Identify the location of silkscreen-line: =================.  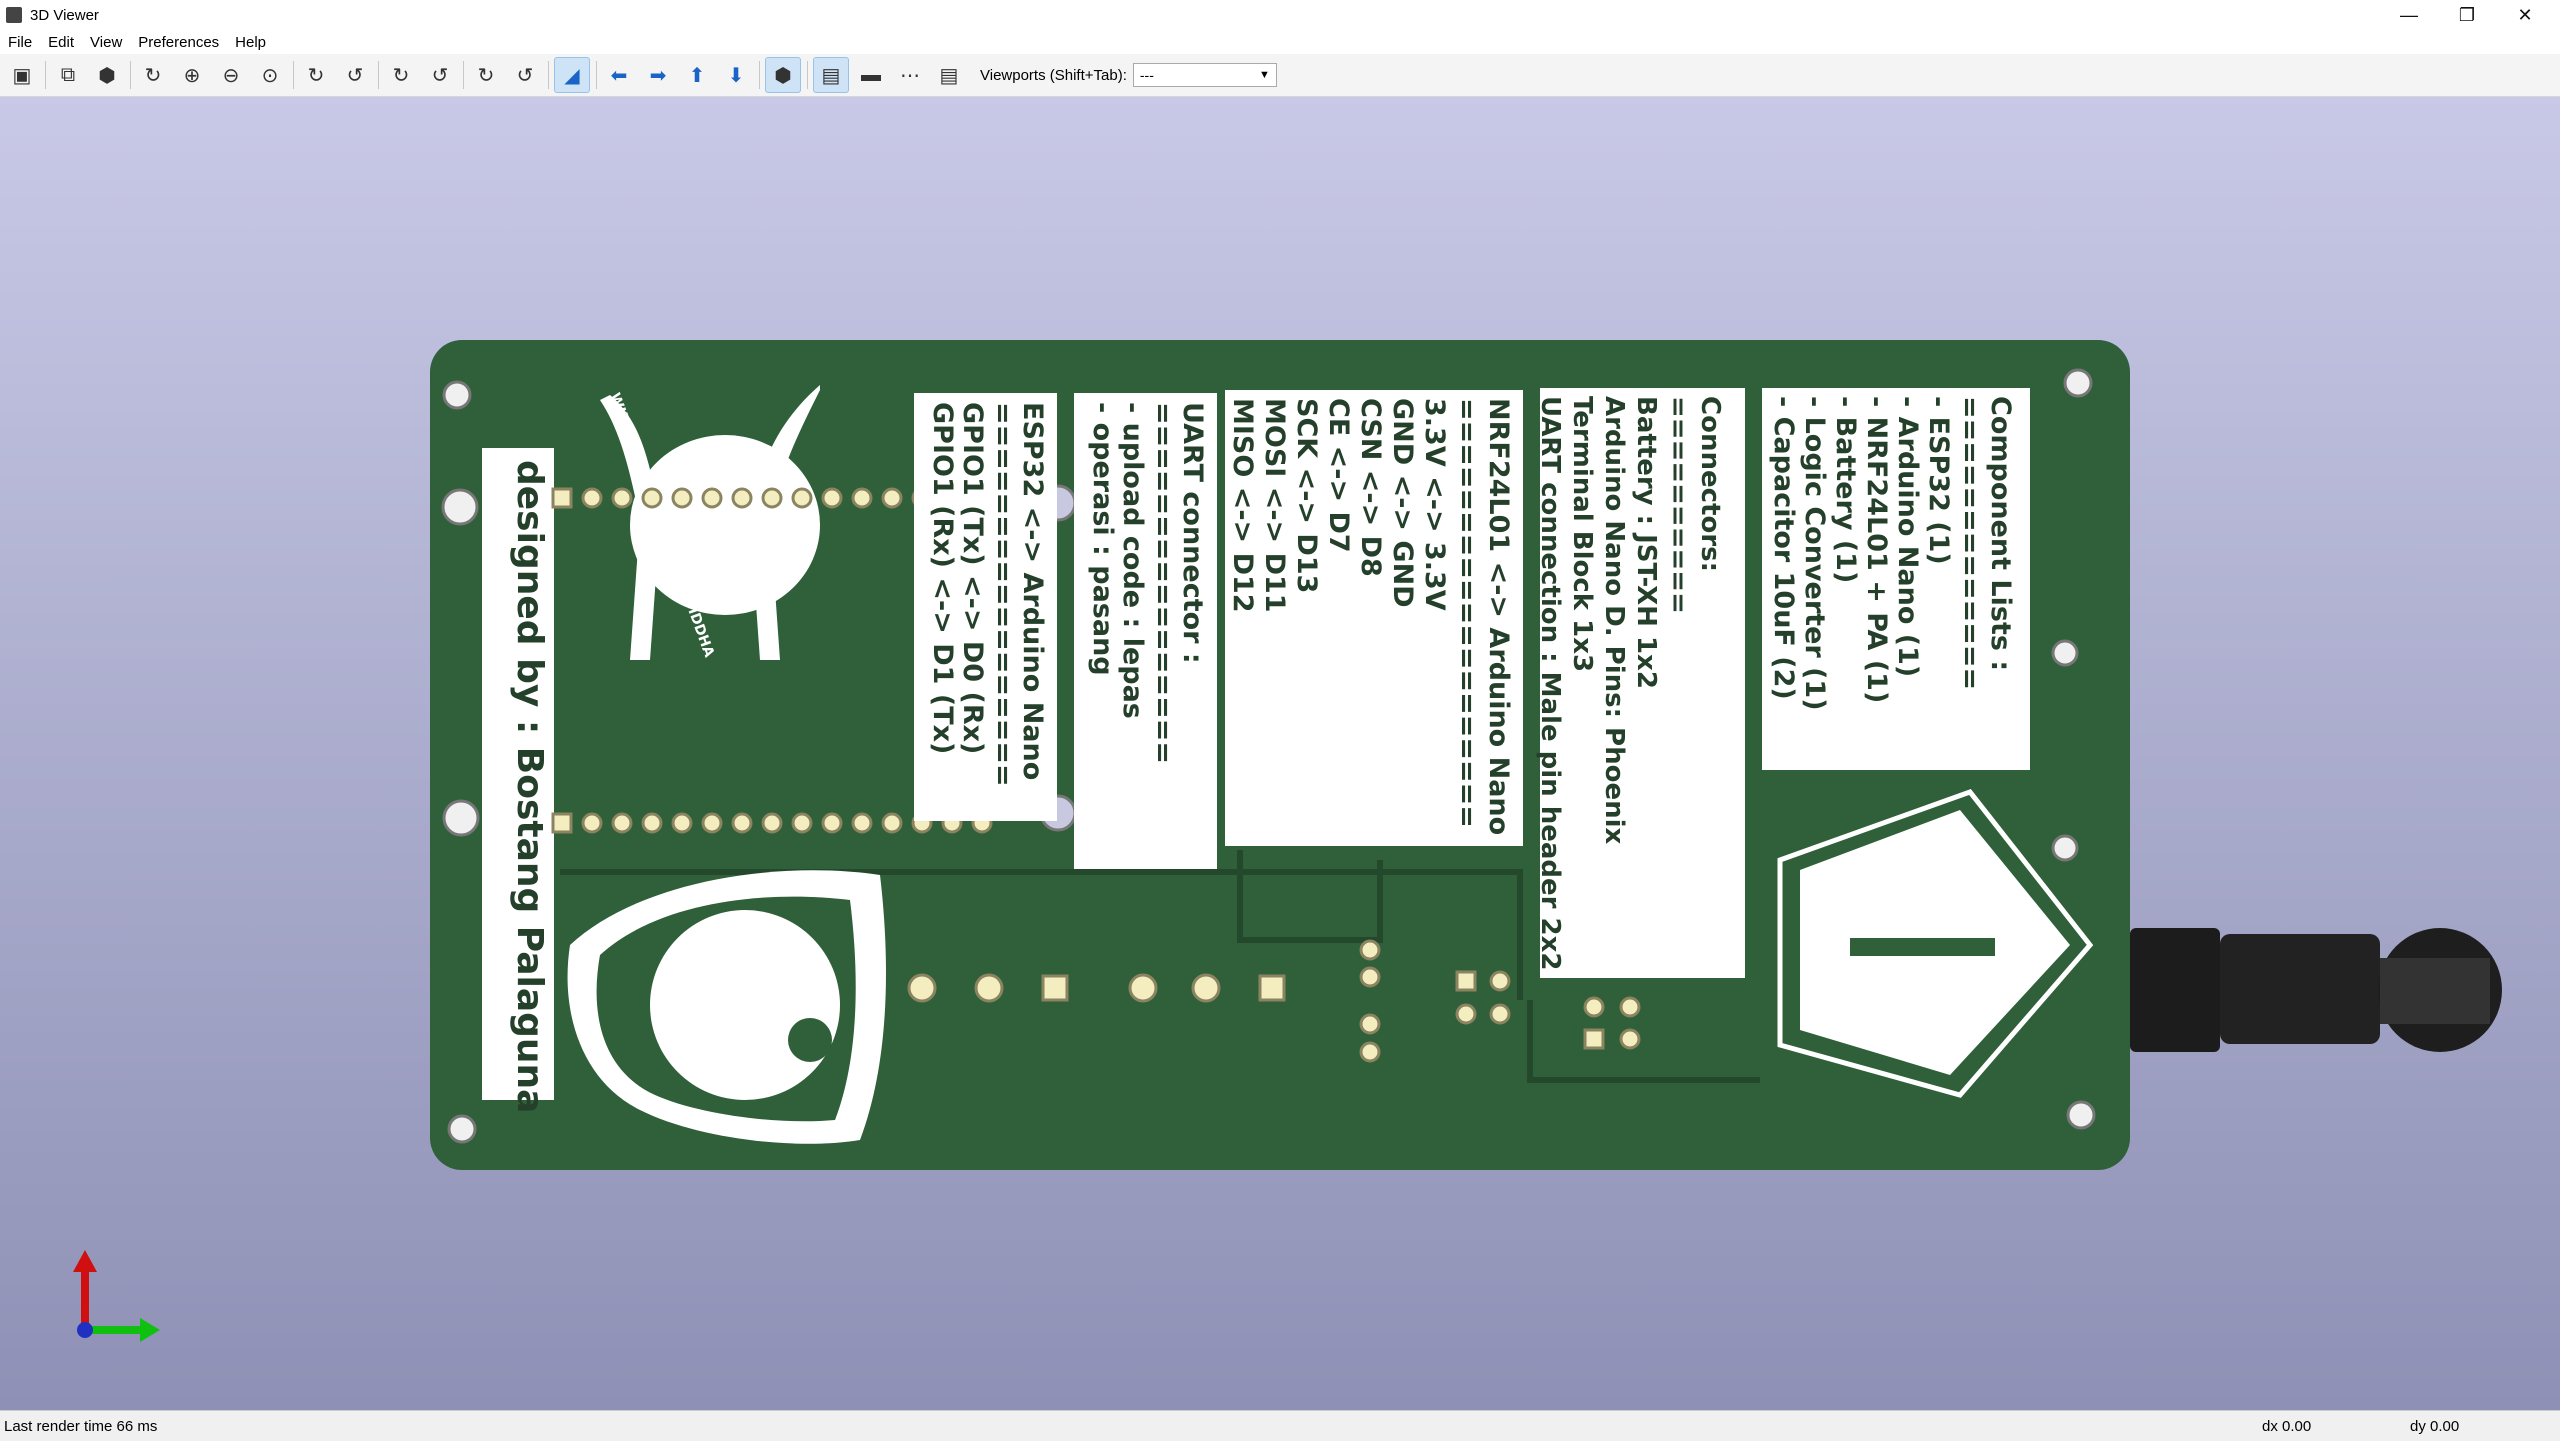
(1002, 594).